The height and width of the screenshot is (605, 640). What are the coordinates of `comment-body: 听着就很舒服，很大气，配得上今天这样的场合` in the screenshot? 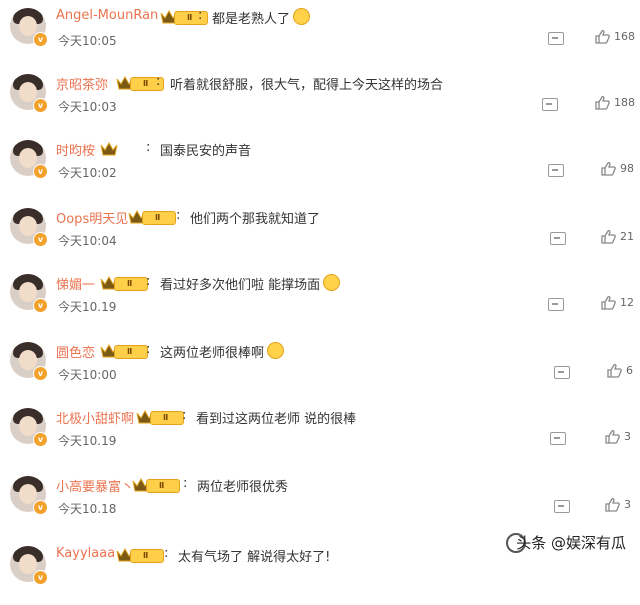 It's located at (307, 85).